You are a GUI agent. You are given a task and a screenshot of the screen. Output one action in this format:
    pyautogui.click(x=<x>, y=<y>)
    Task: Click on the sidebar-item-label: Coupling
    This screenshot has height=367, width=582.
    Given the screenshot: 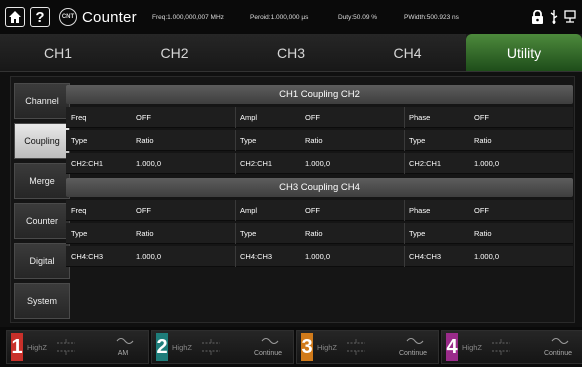 What is the action you would take?
    pyautogui.click(x=42, y=141)
    